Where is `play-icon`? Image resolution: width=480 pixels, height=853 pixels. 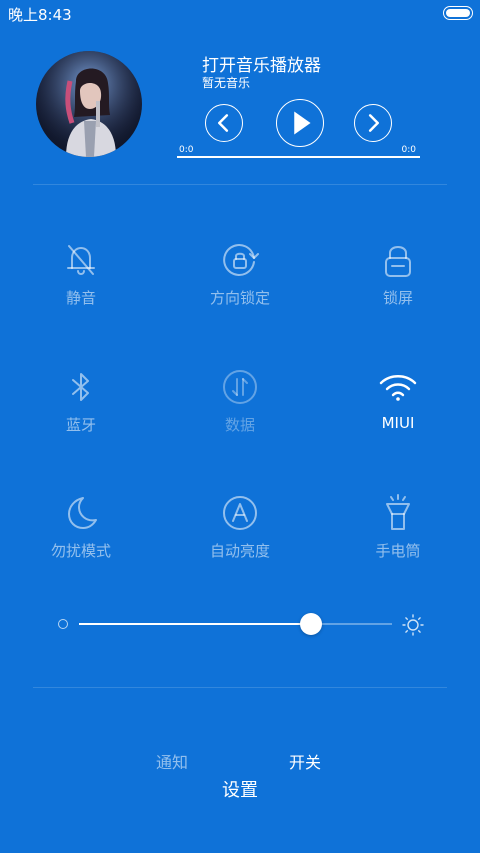 play-icon is located at coordinates (302, 123).